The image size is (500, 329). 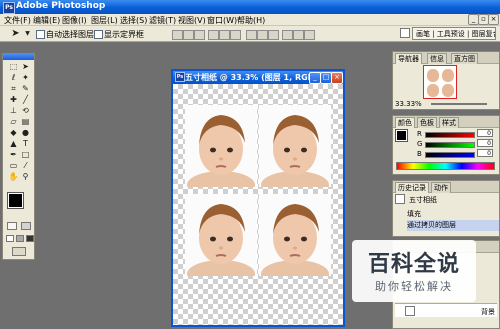 What do you see at coordinates (12, 226) in the screenshot?
I see `standard-mode-icon` at bounding box center [12, 226].